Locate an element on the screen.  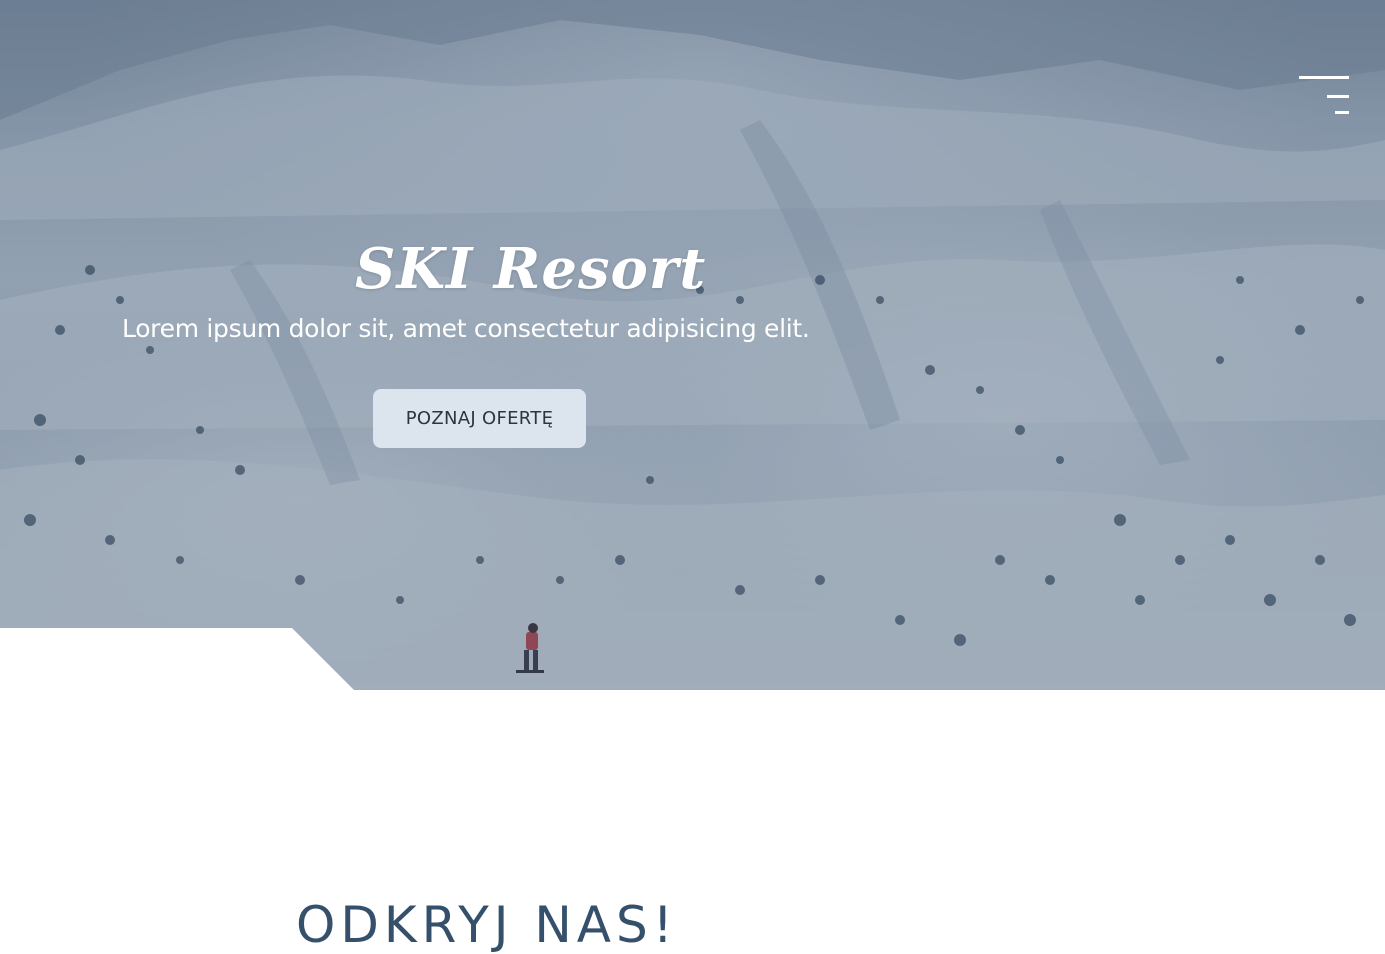
section-heading: ODKRYJ NAS! is located at coordinates (487, 925).